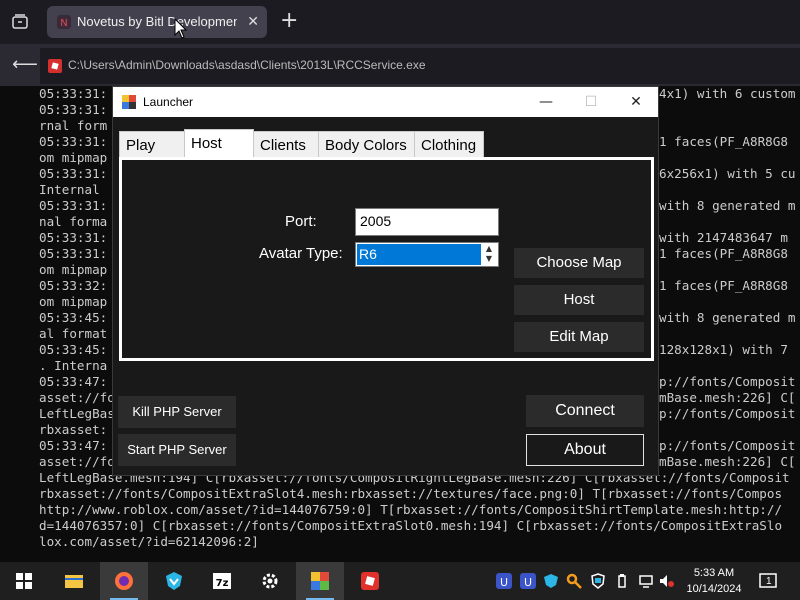 The image size is (800, 600). I want to click on tray-security-icon, so click(598, 581).